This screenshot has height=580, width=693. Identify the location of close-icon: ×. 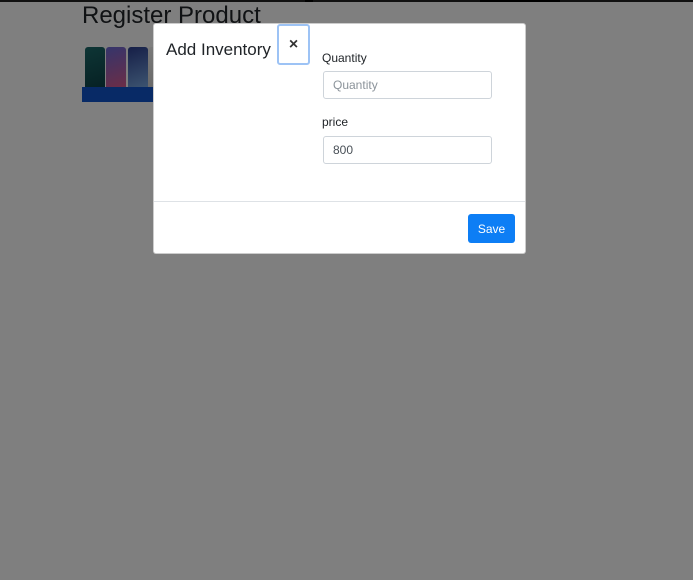
(293, 44).